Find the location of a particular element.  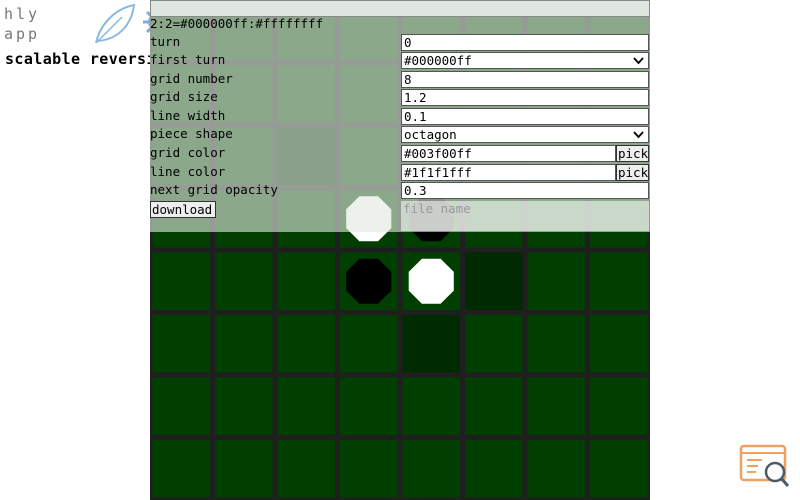

line-width-input: 0.1 is located at coordinates (525, 116).